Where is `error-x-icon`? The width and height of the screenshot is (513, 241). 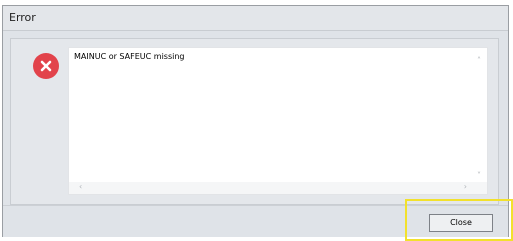
error-x-icon is located at coordinates (46, 66).